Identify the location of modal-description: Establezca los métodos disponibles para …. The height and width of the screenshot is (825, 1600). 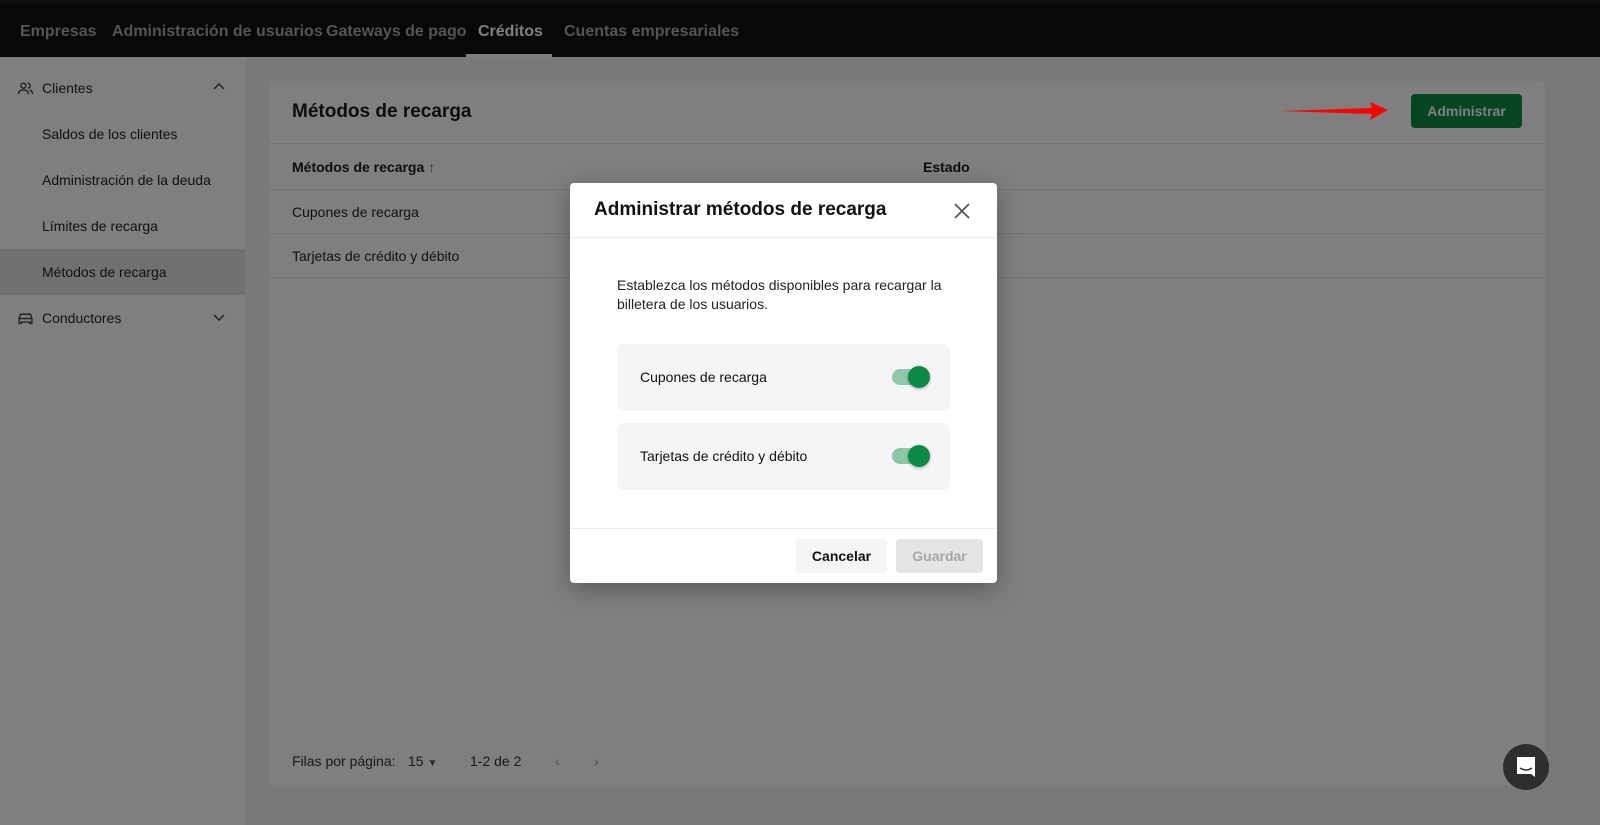
(779, 294).